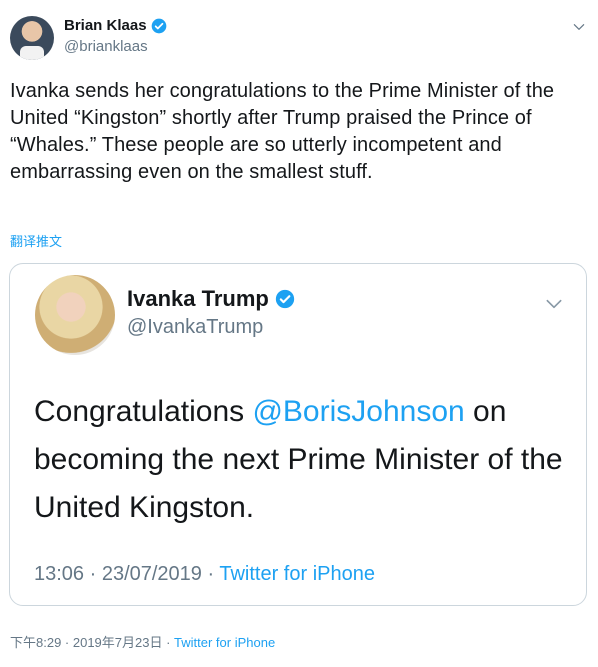 This screenshot has width=598, height=667. Describe the element at coordinates (75, 315) in the screenshot. I see `quoted-author-avatar` at that location.